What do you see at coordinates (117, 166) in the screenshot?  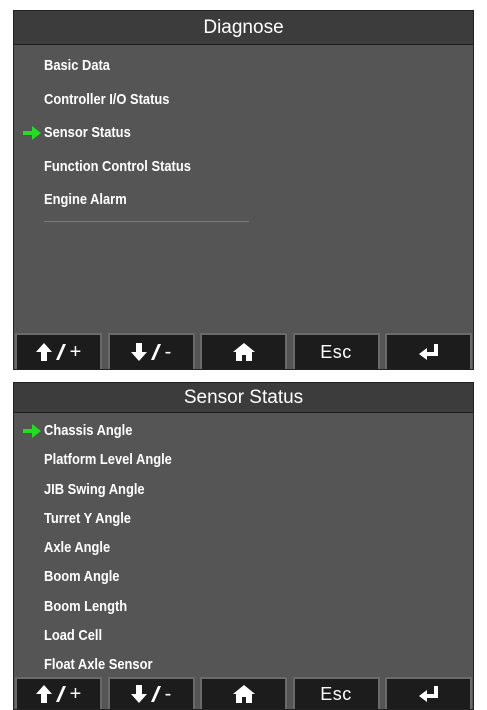 I see `menu-item-label: Function Control Status` at bounding box center [117, 166].